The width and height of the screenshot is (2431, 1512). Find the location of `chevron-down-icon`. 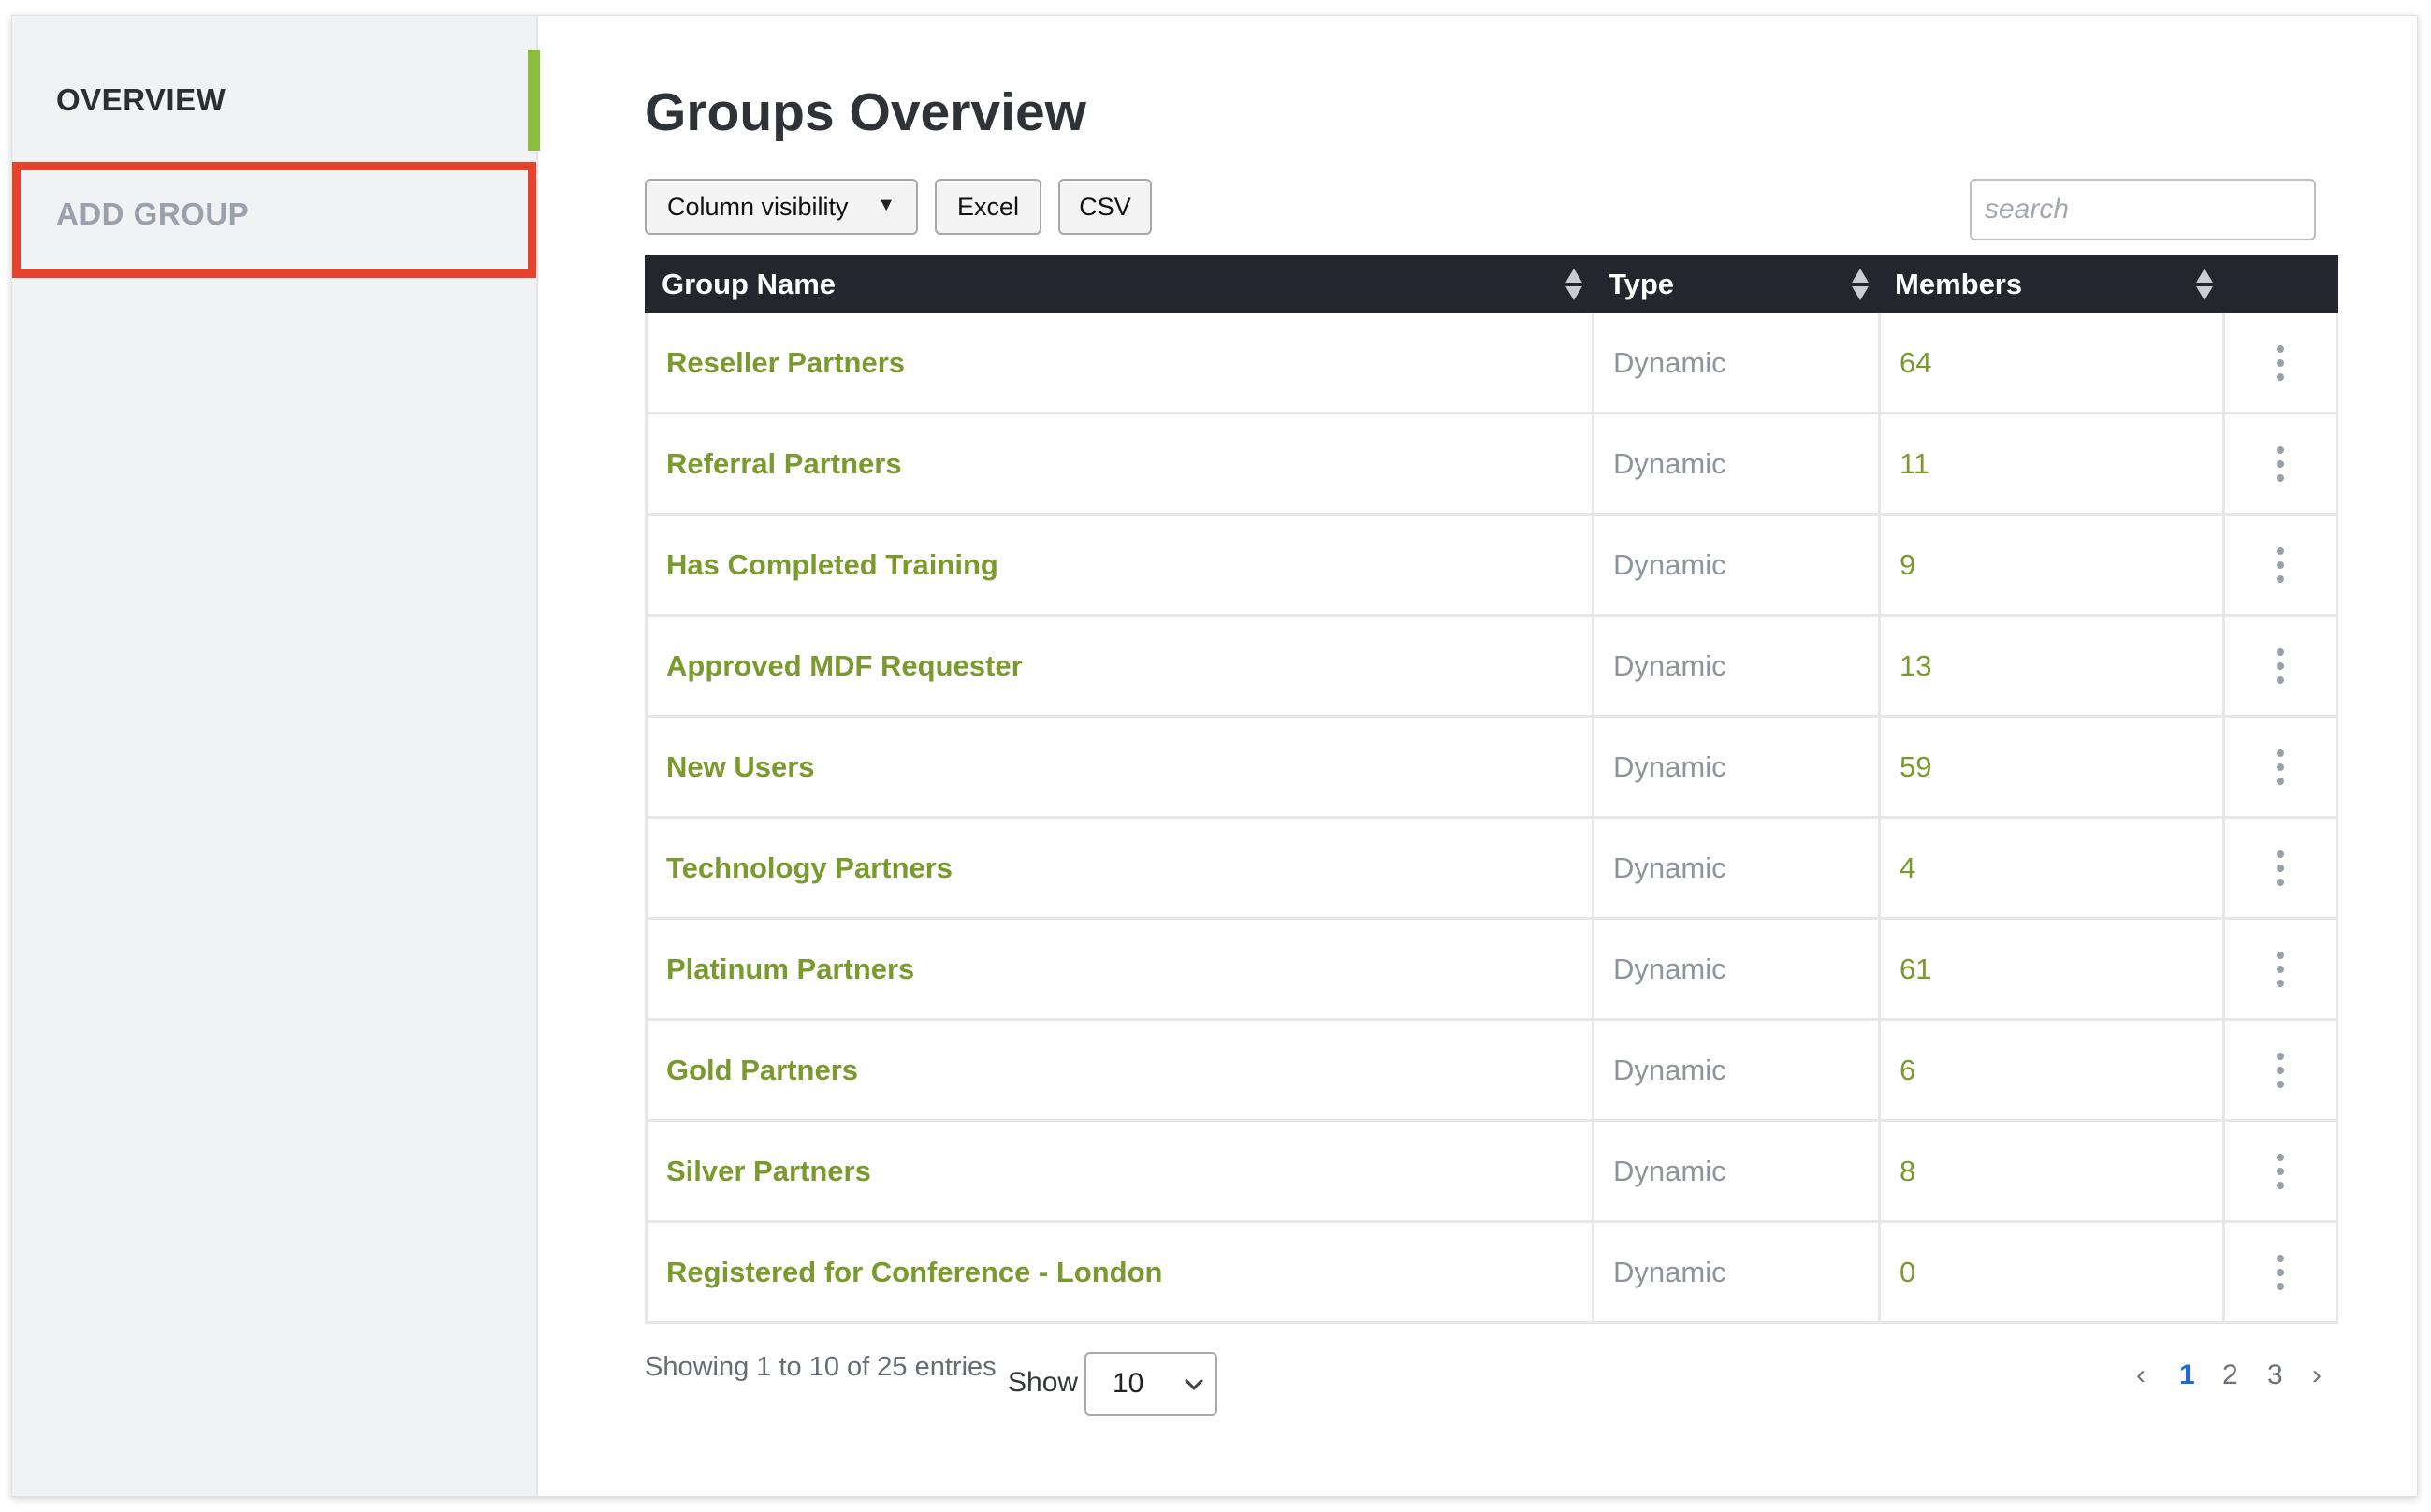

chevron-down-icon is located at coordinates (1194, 1381).